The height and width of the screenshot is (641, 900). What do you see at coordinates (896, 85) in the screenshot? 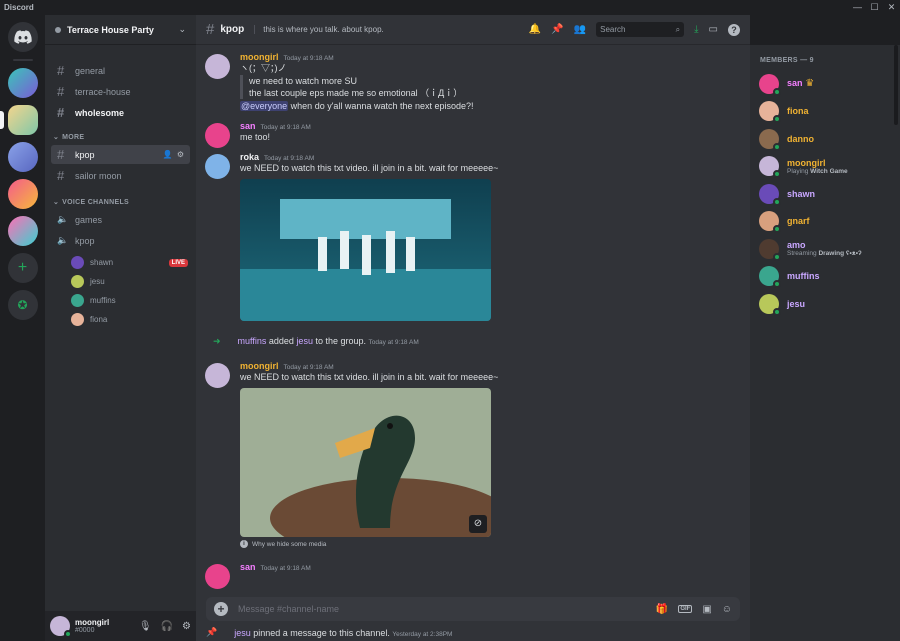
I see `scrollbar` at bounding box center [896, 85].